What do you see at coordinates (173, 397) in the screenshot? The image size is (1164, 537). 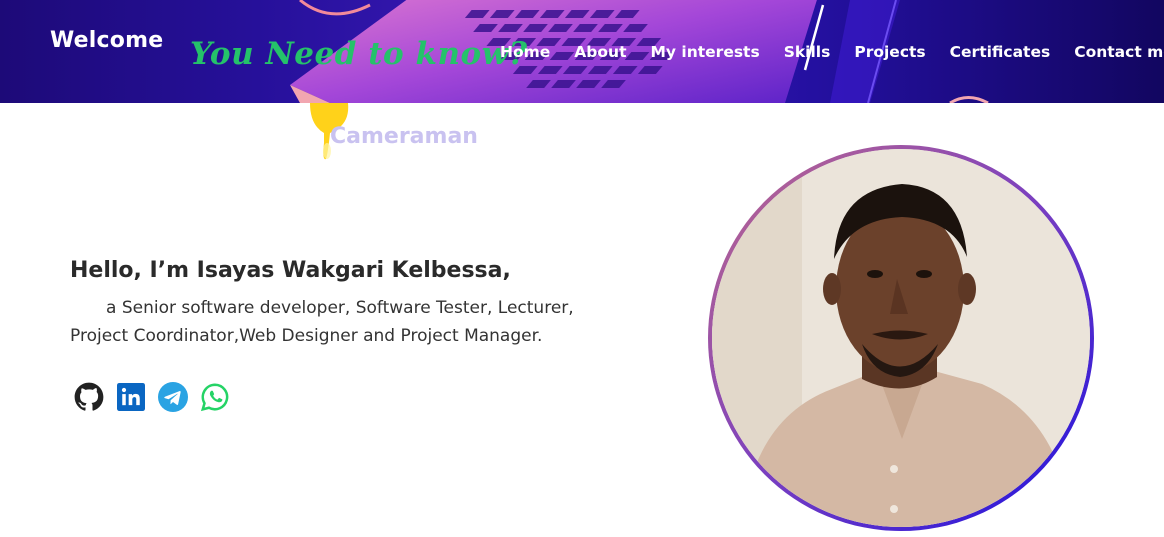 I see `telegram-icon` at bounding box center [173, 397].